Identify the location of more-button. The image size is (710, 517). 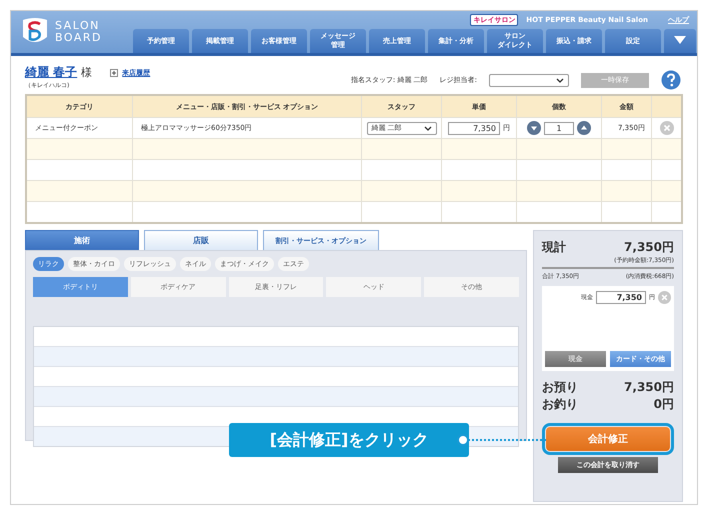
(680, 41).